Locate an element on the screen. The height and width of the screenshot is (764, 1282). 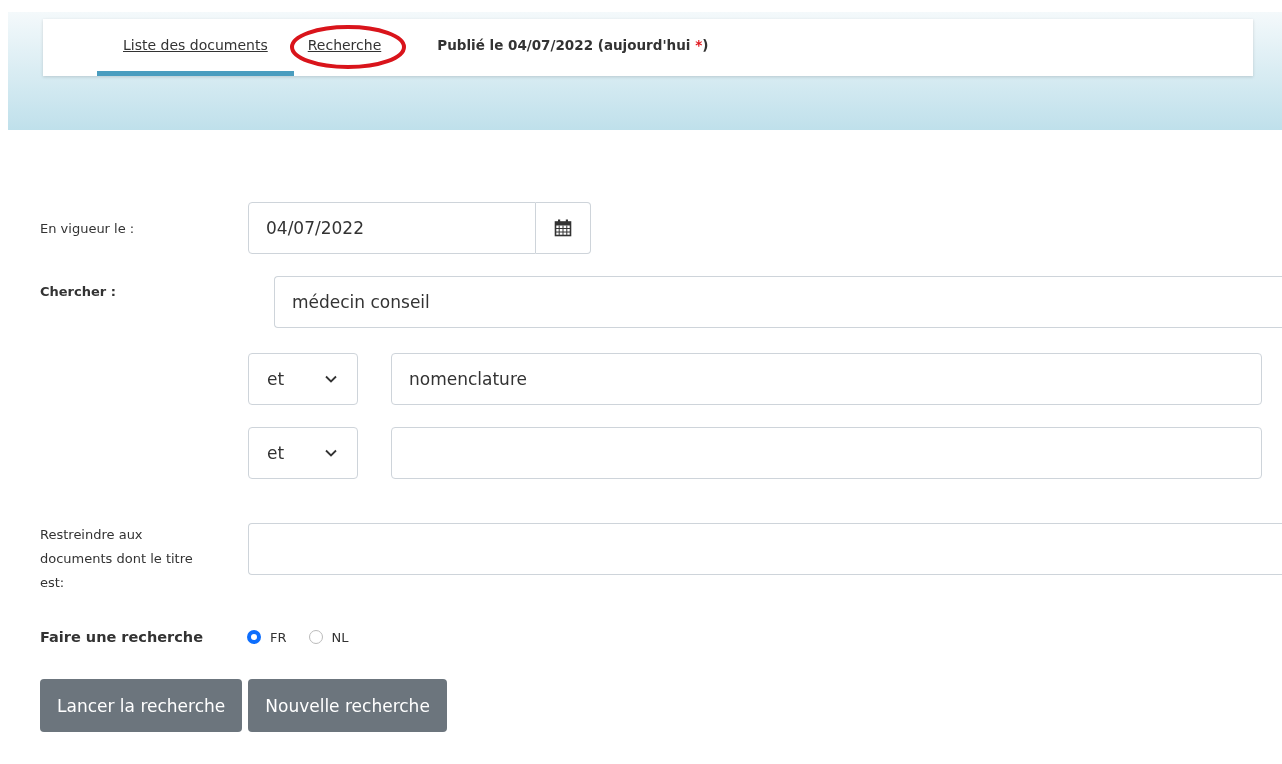
action-button: Nouvelle recherche is located at coordinates (347, 705).